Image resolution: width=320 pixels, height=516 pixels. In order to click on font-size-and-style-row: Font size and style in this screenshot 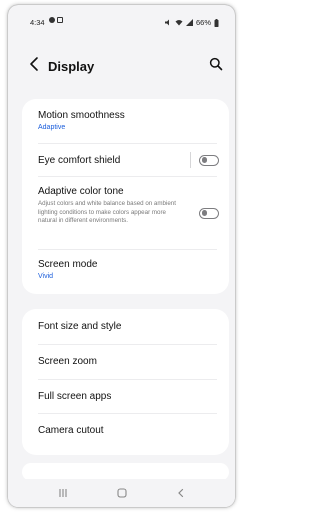, I will do `click(125, 326)`.